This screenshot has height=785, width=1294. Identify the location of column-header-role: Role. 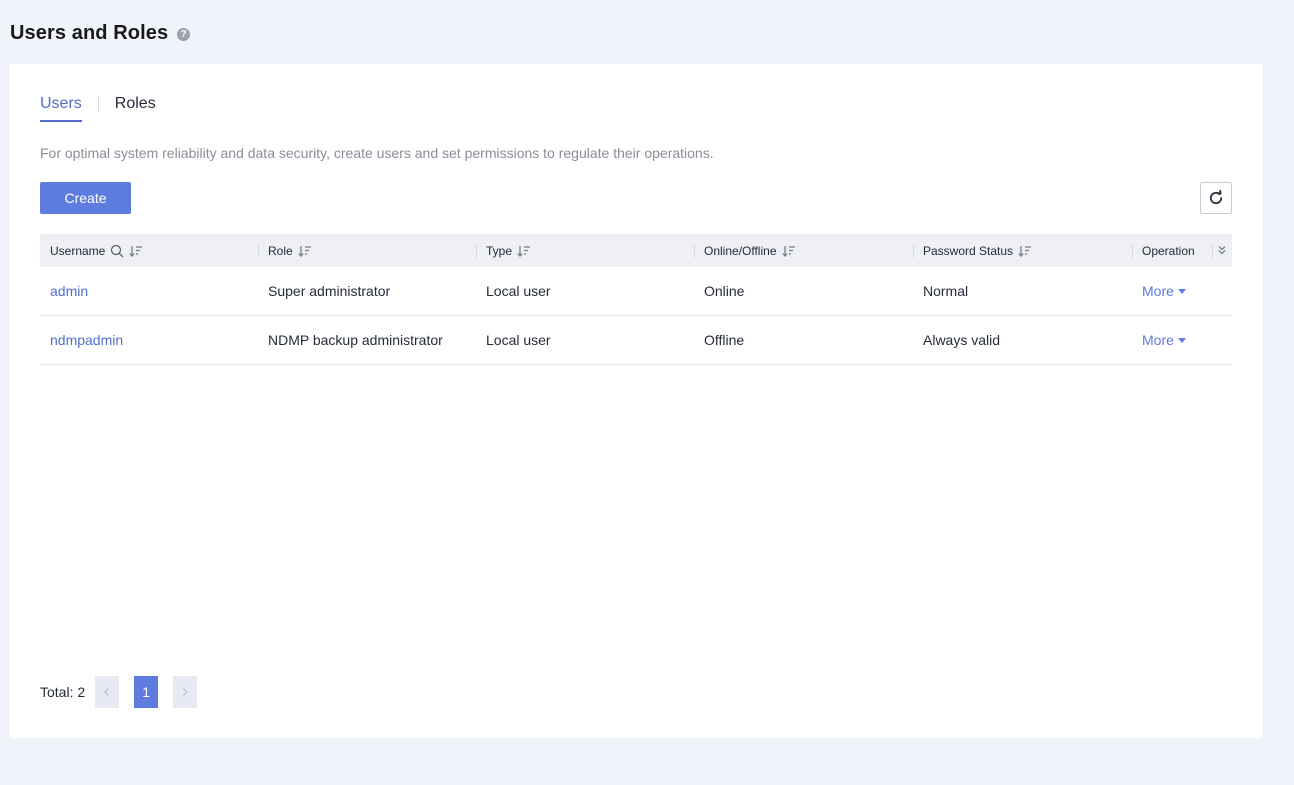
(367, 250).